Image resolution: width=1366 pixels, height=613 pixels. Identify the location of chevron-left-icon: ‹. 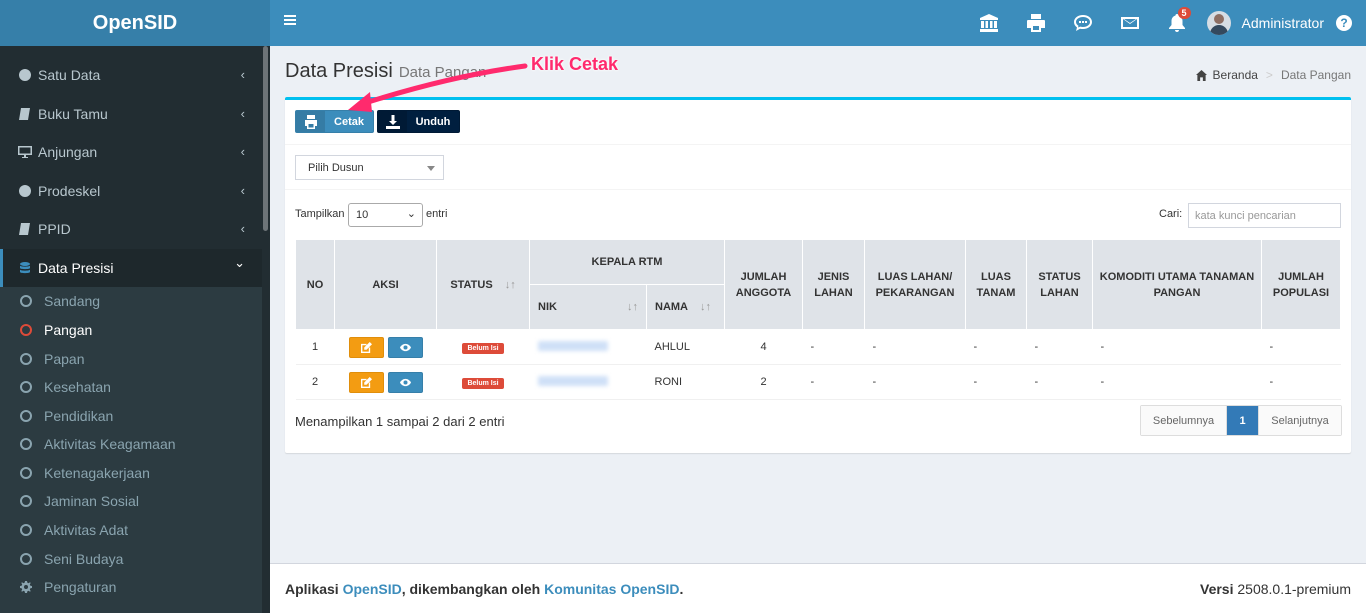
(242, 228).